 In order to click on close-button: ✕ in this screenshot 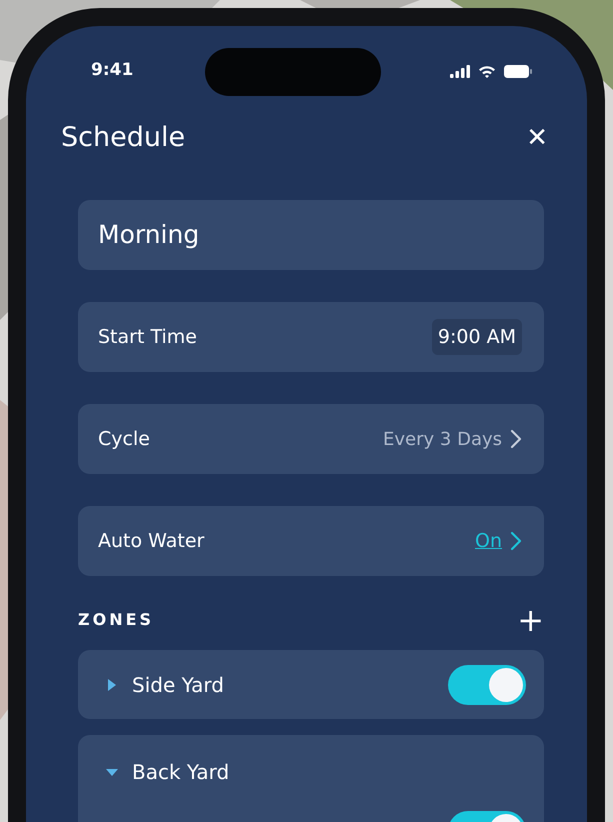, I will do `click(537, 138)`.